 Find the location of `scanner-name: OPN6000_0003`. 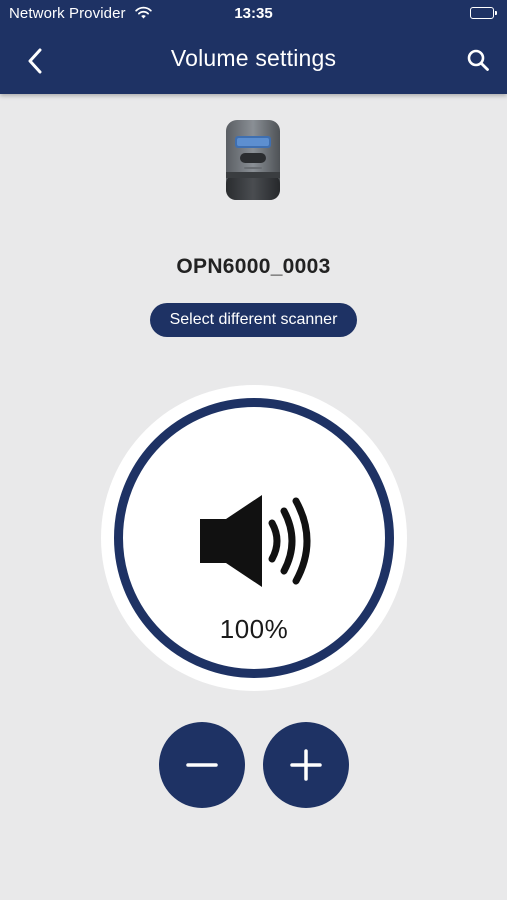

scanner-name: OPN6000_0003 is located at coordinates (253, 266).